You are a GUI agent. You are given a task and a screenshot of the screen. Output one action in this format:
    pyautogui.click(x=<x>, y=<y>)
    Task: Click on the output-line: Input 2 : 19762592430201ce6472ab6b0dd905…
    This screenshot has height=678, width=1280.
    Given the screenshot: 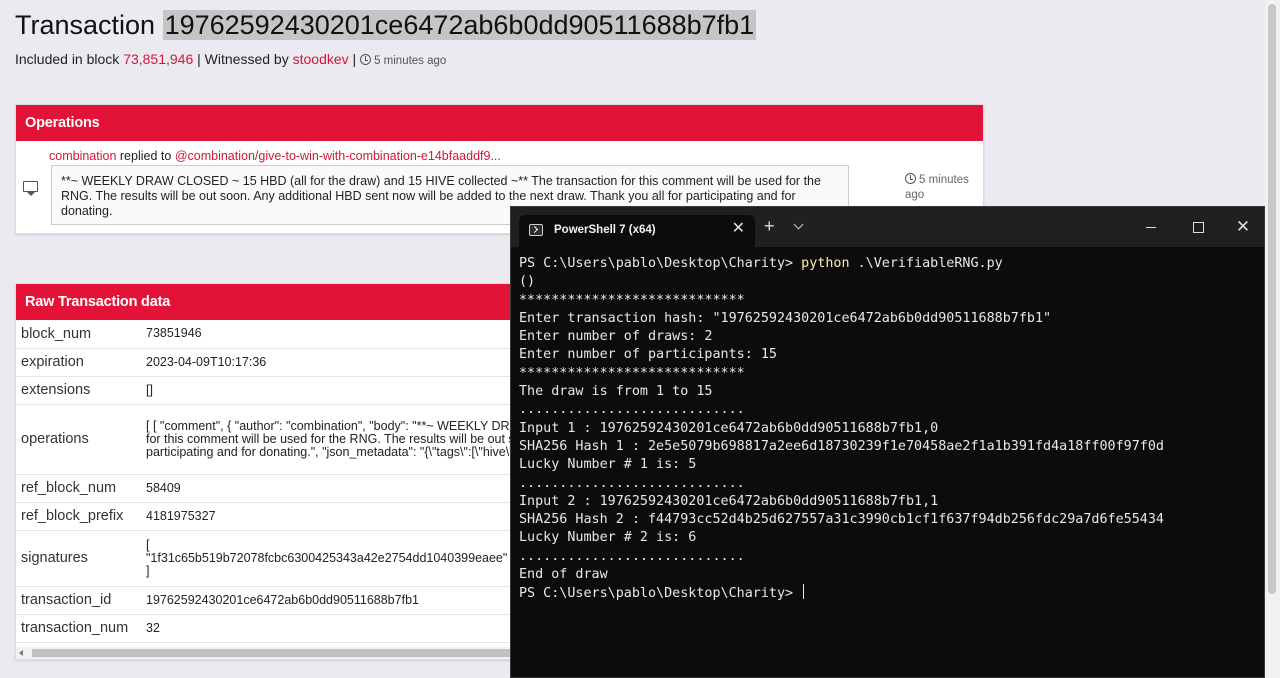 What is the action you would take?
    pyautogui.click(x=729, y=501)
    